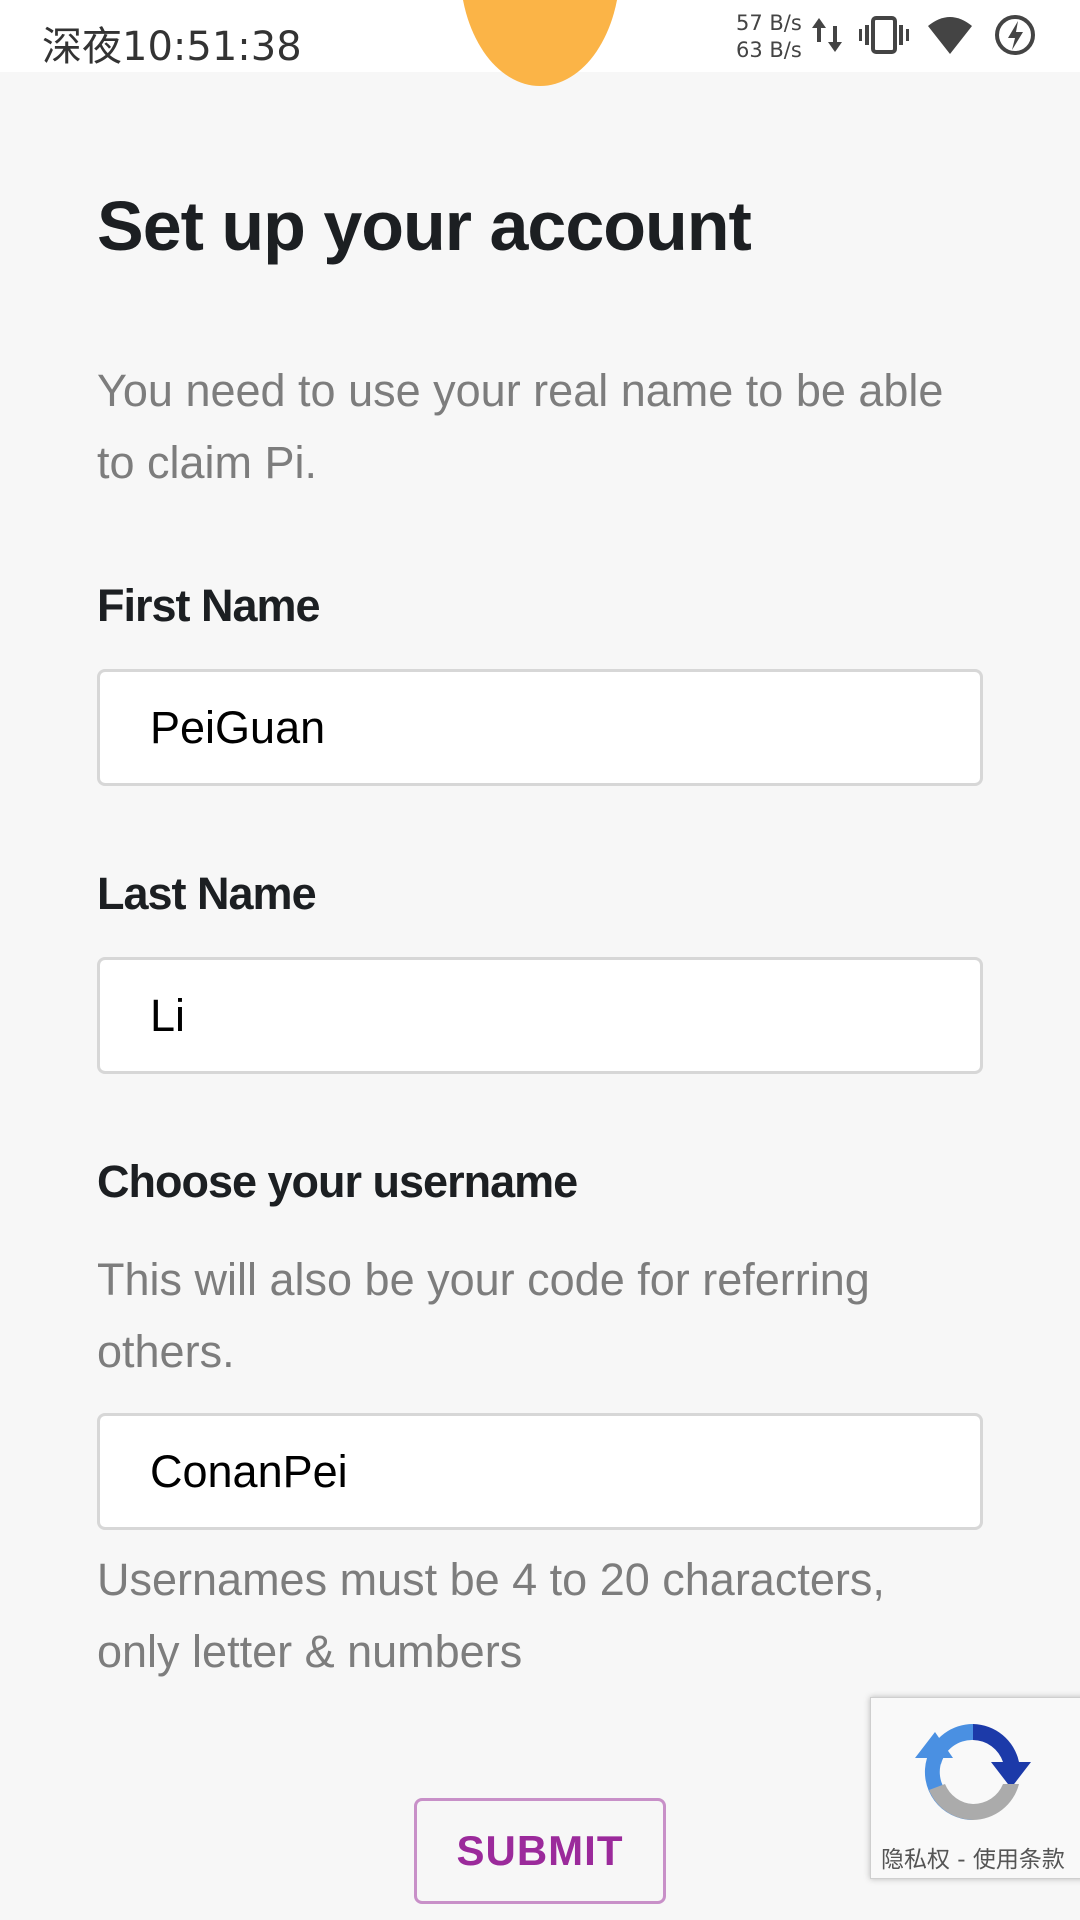  I want to click on last-name-label: Last Name, so click(207, 893).